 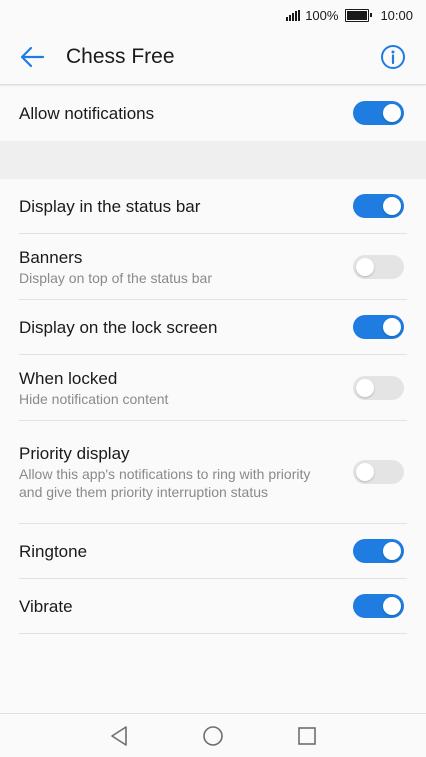 What do you see at coordinates (322, 15) in the screenshot?
I see `battery-percent: 100%` at bounding box center [322, 15].